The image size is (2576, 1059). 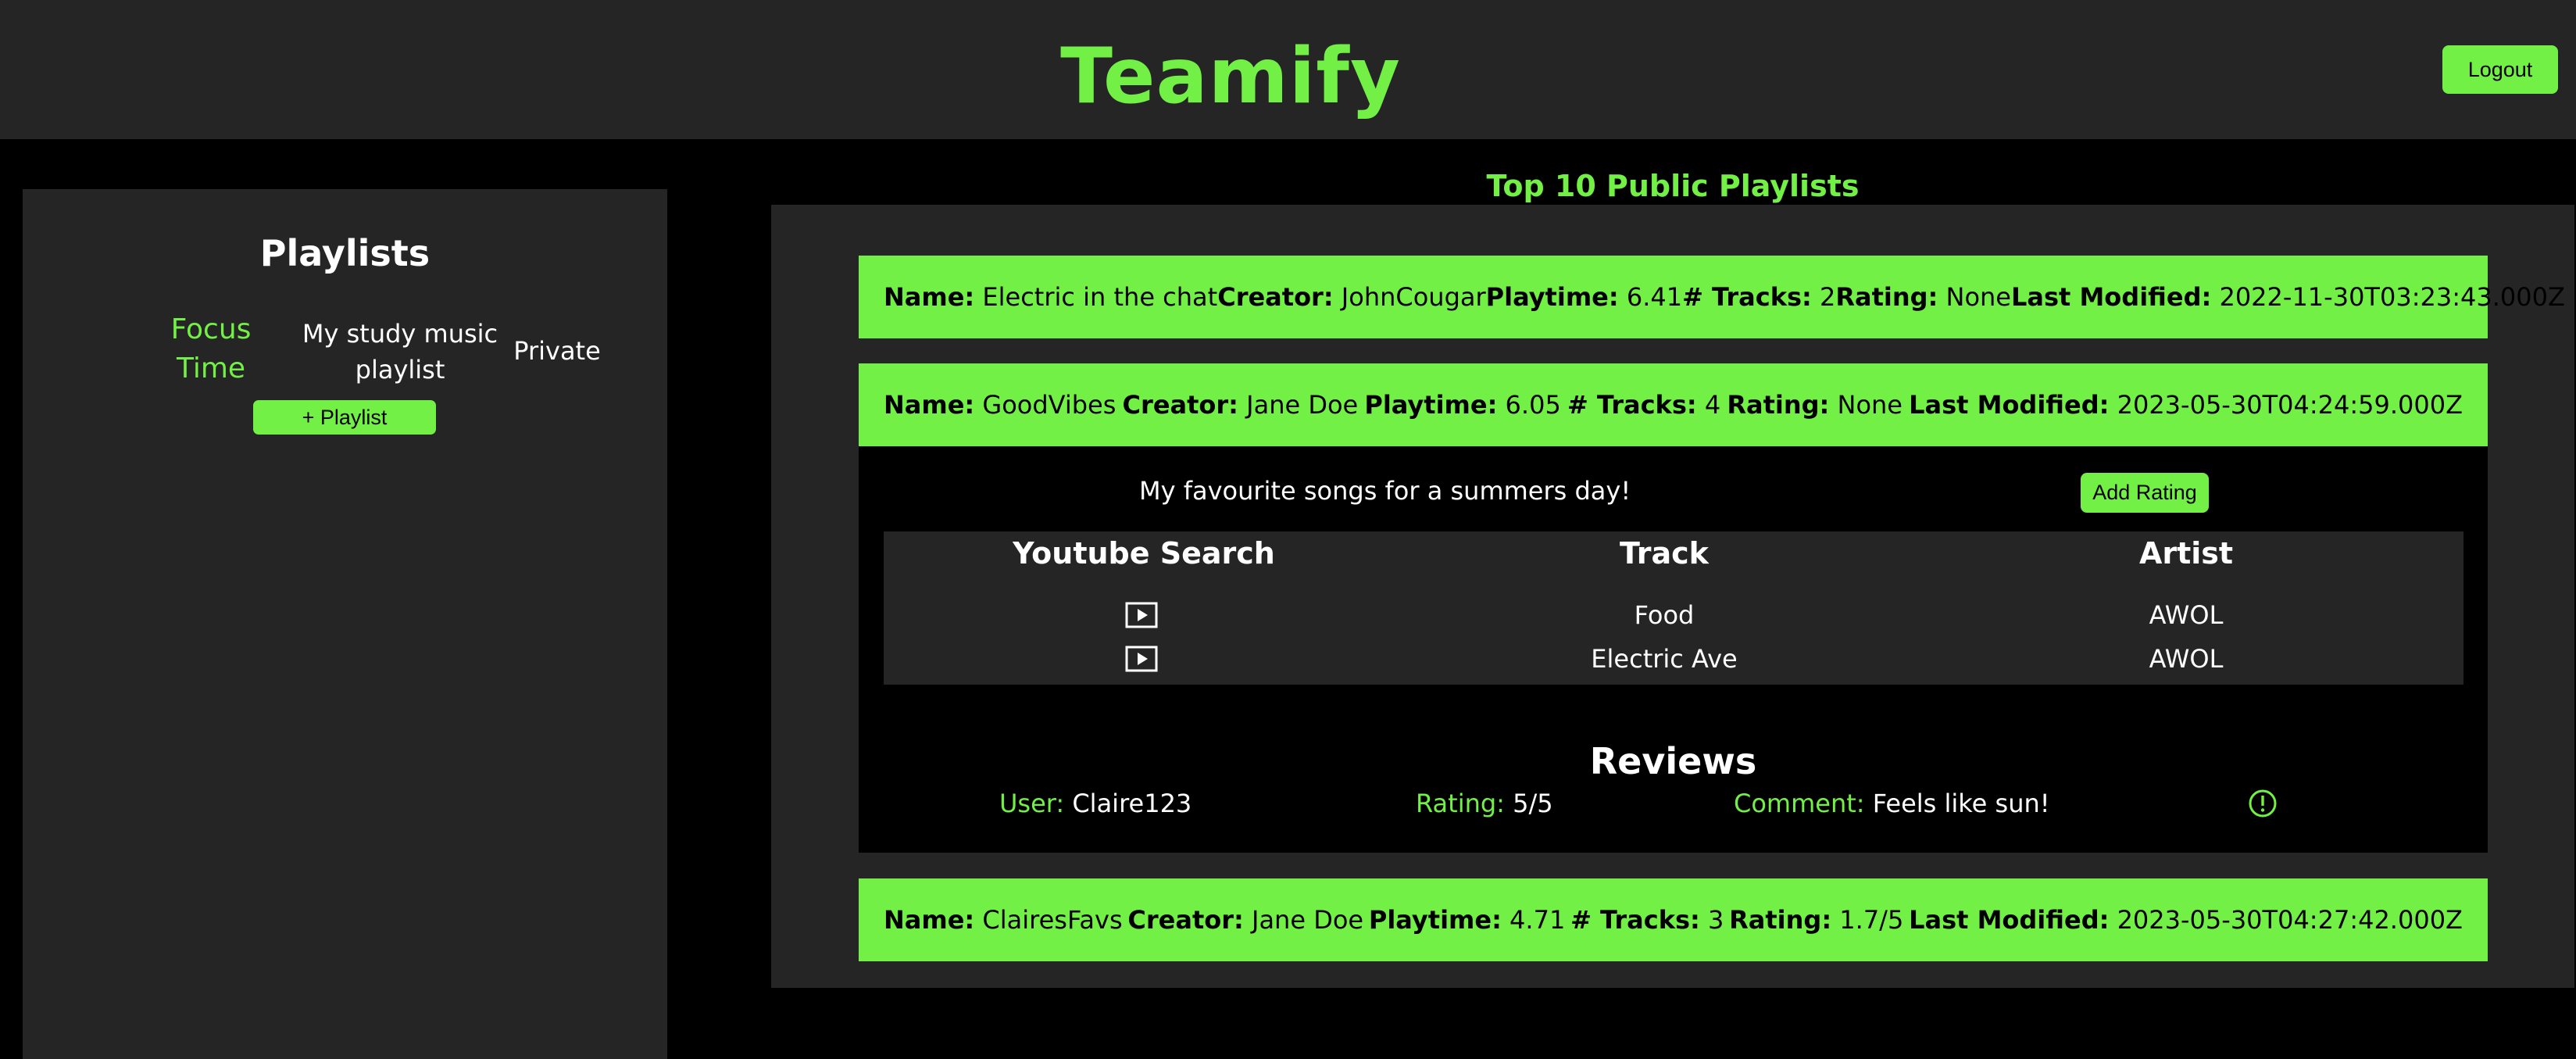 What do you see at coordinates (1414, 297) in the screenshot?
I see `playlist-creator: JohnCougar` at bounding box center [1414, 297].